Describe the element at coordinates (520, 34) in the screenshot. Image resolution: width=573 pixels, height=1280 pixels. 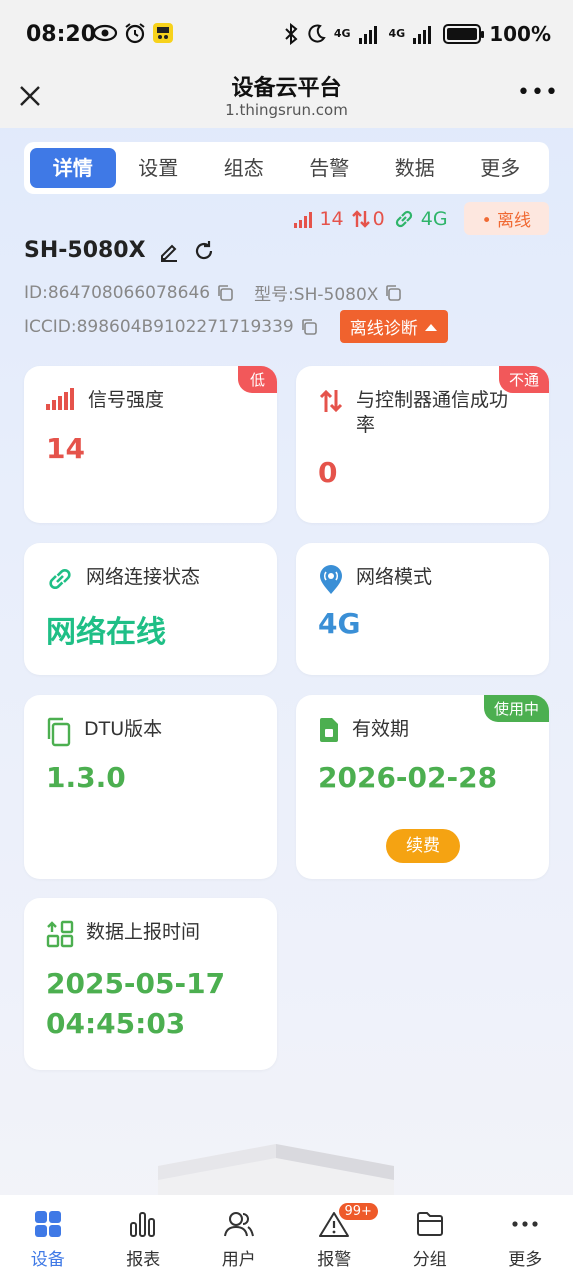
I see `battery-percent: 100%` at that location.